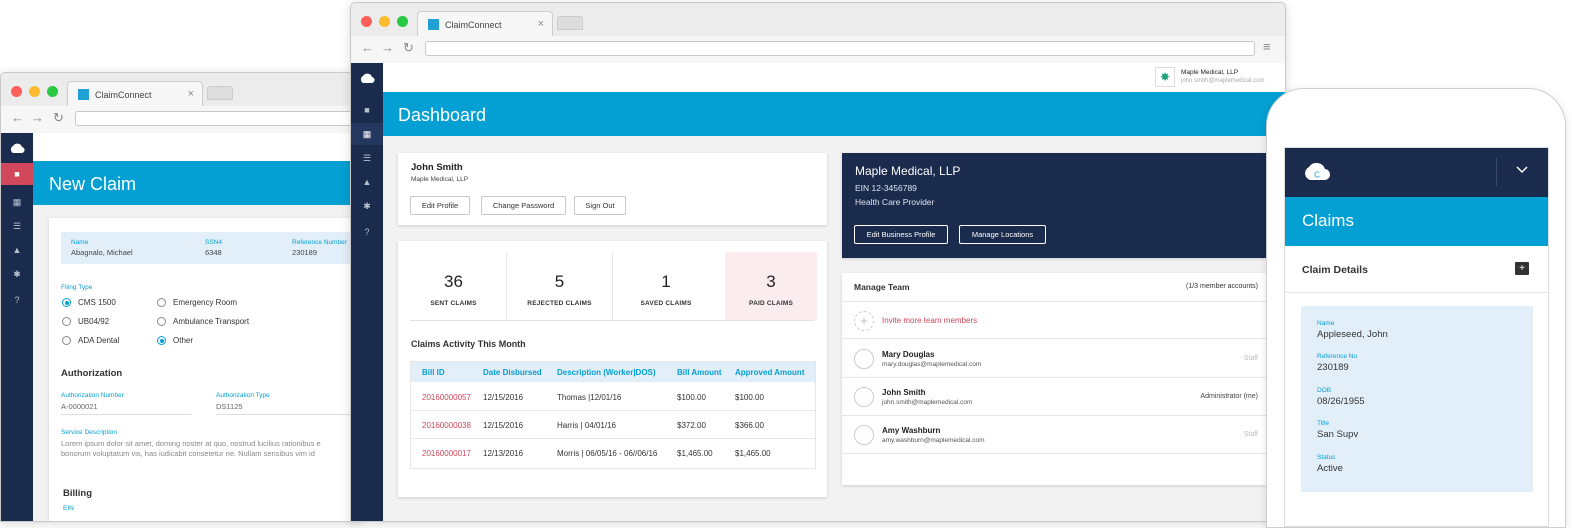  Describe the element at coordinates (453, 303) in the screenshot. I see `stat-label: SENT CLAIMS` at that location.